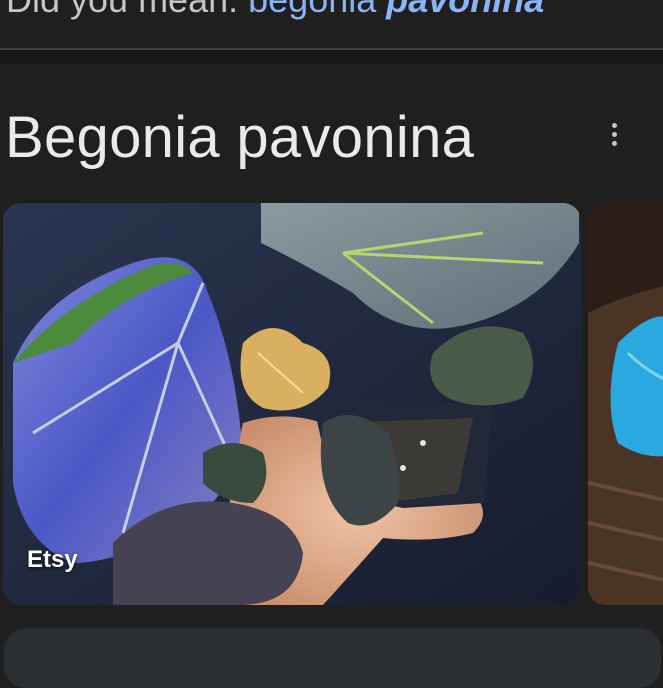 Image resolution: width=663 pixels, height=688 pixels. Describe the element at coordinates (52, 559) in the screenshot. I see `image-source-label: Etsy` at that location.